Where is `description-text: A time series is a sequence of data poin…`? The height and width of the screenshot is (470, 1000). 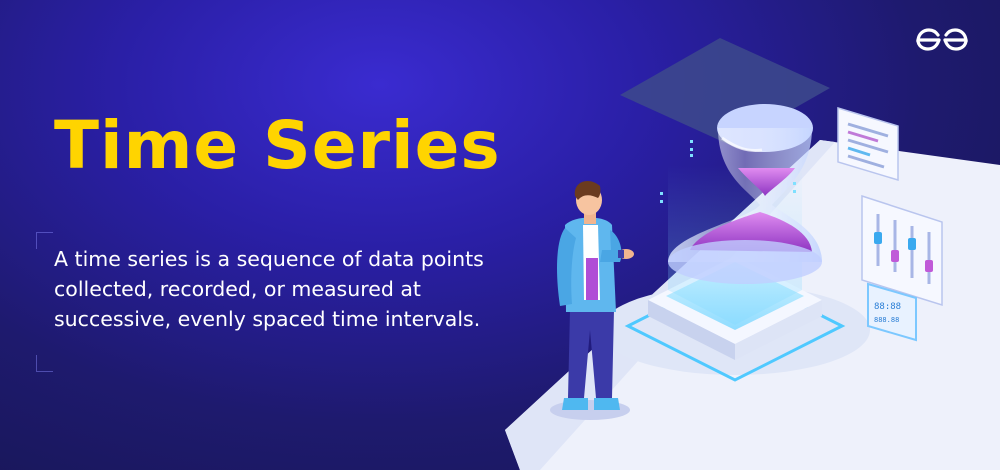
description-text: A time series is a sequence of data poin… is located at coordinates (269, 289).